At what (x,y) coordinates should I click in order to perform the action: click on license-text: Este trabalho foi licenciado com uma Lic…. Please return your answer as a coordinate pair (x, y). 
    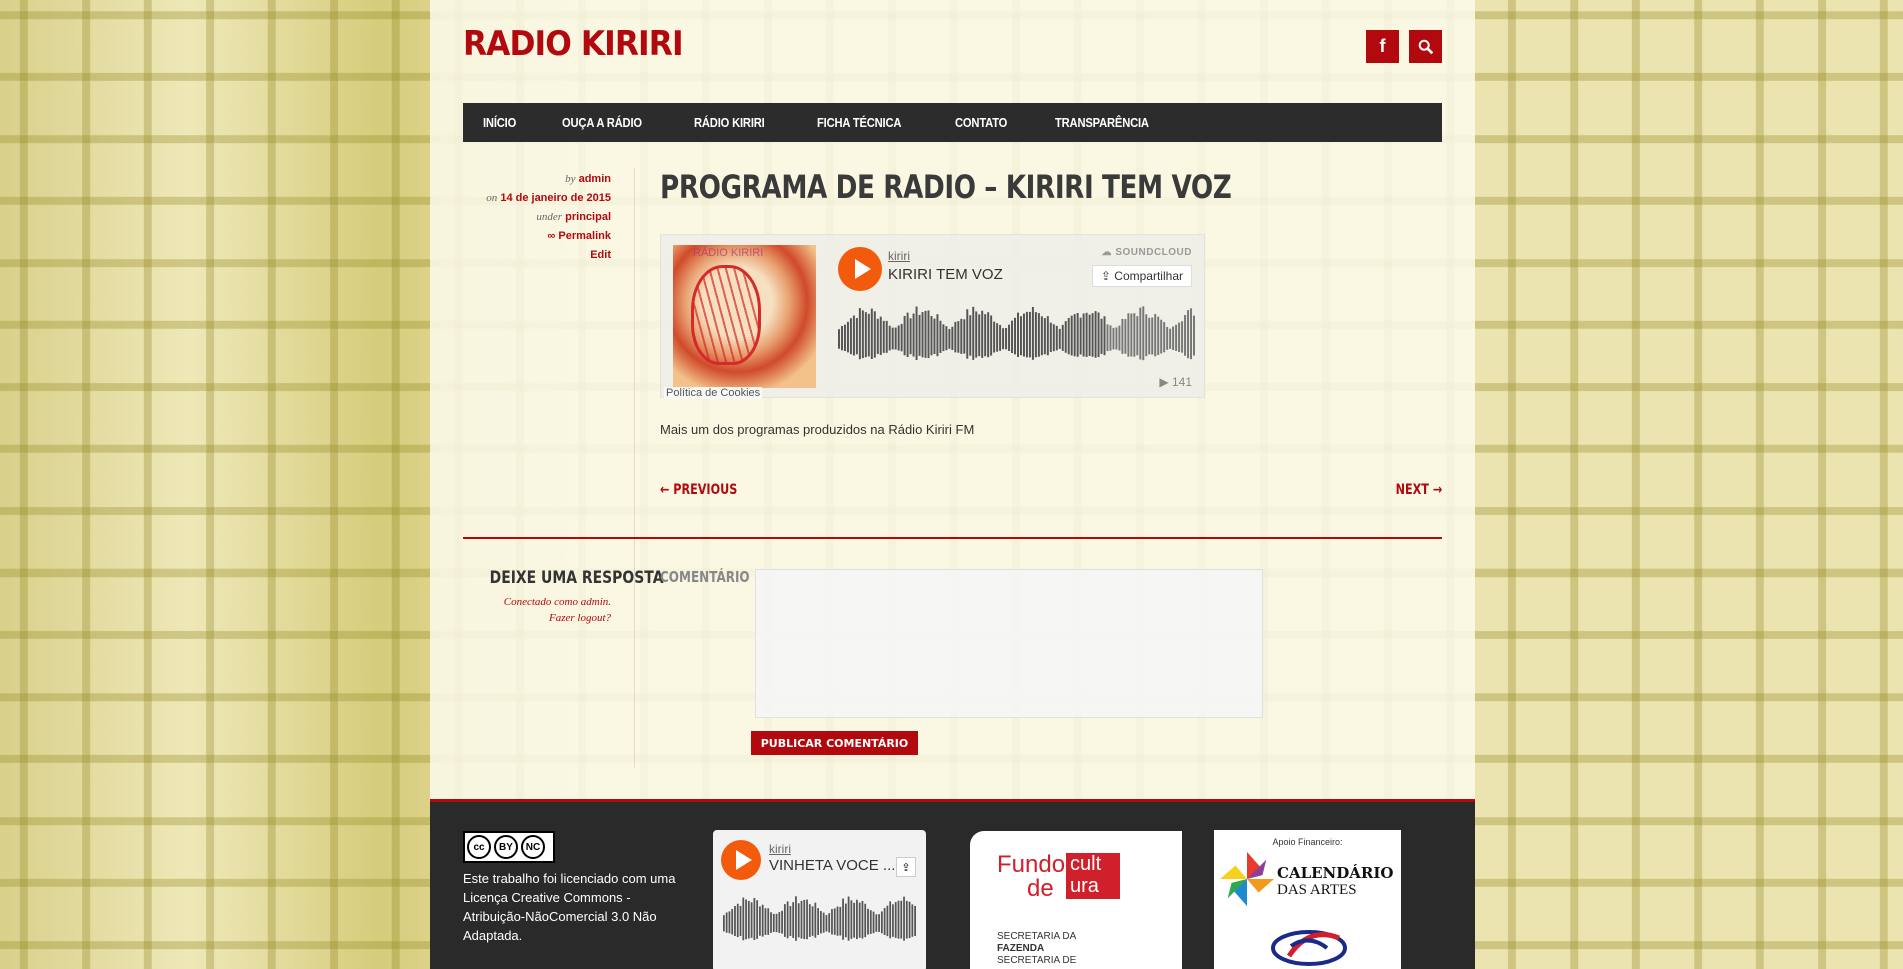
    Looking at the image, I should click on (573, 907).